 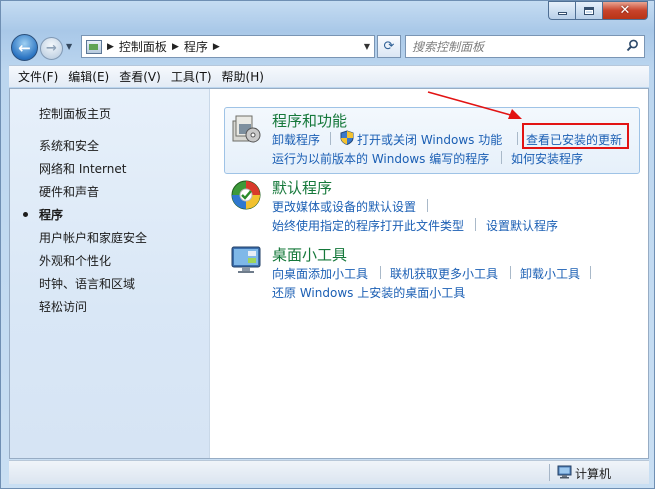 What do you see at coordinates (247, 128) in the screenshot?
I see `programs-features-icon` at bounding box center [247, 128].